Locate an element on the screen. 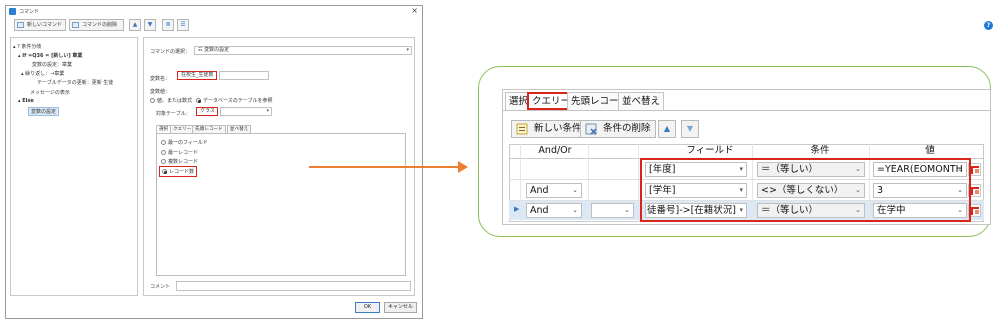 This screenshot has width=1000, height=325. col-header-condition: 条件 is located at coordinates (820, 150).